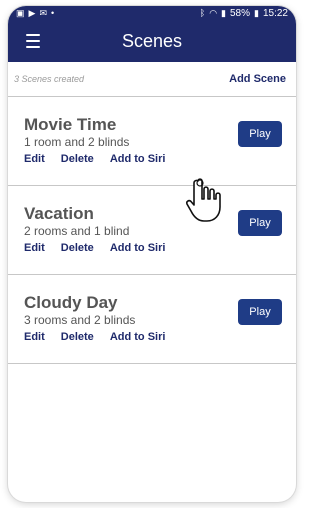  What do you see at coordinates (223, 12) in the screenshot?
I see `signal-icon: ▮` at bounding box center [223, 12].